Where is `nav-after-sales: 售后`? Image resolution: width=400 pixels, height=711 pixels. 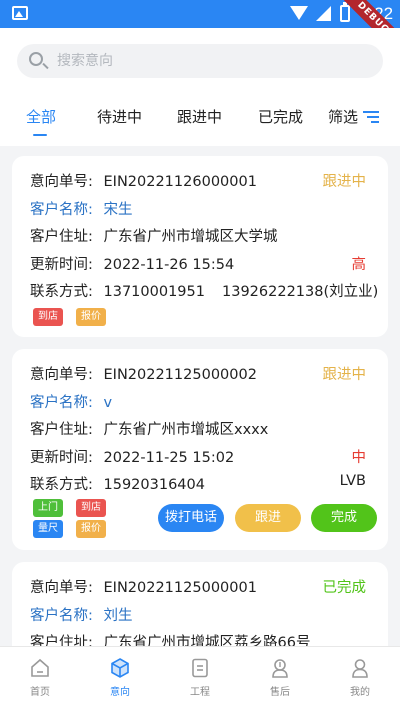 nav-after-sales: 售后 is located at coordinates (280, 679).